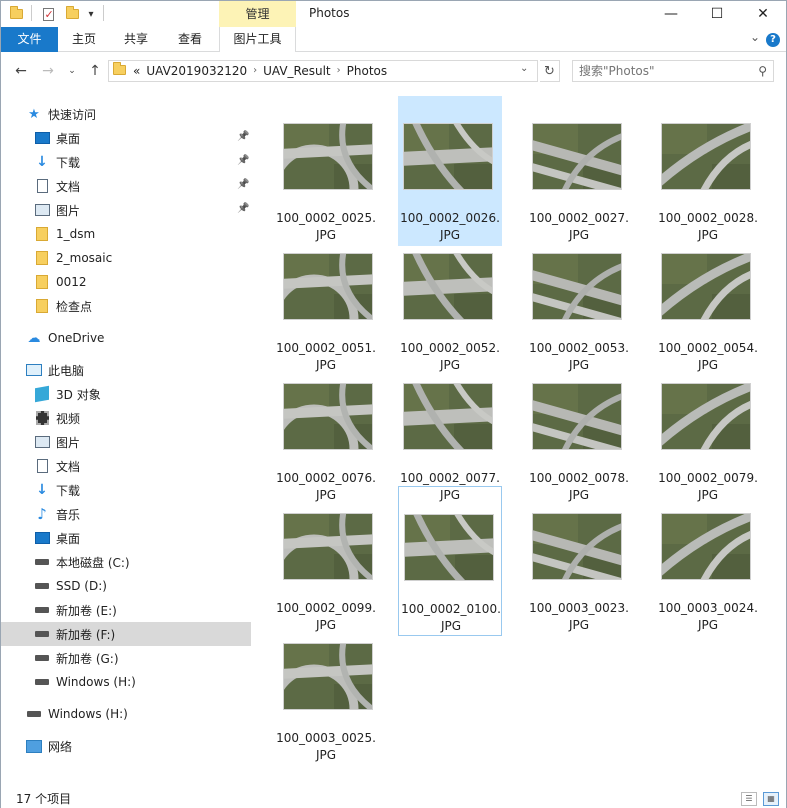 The image size is (787, 808). What do you see at coordinates (190, 39) in the screenshot?
I see `tab-view: 查看` at bounding box center [190, 39].